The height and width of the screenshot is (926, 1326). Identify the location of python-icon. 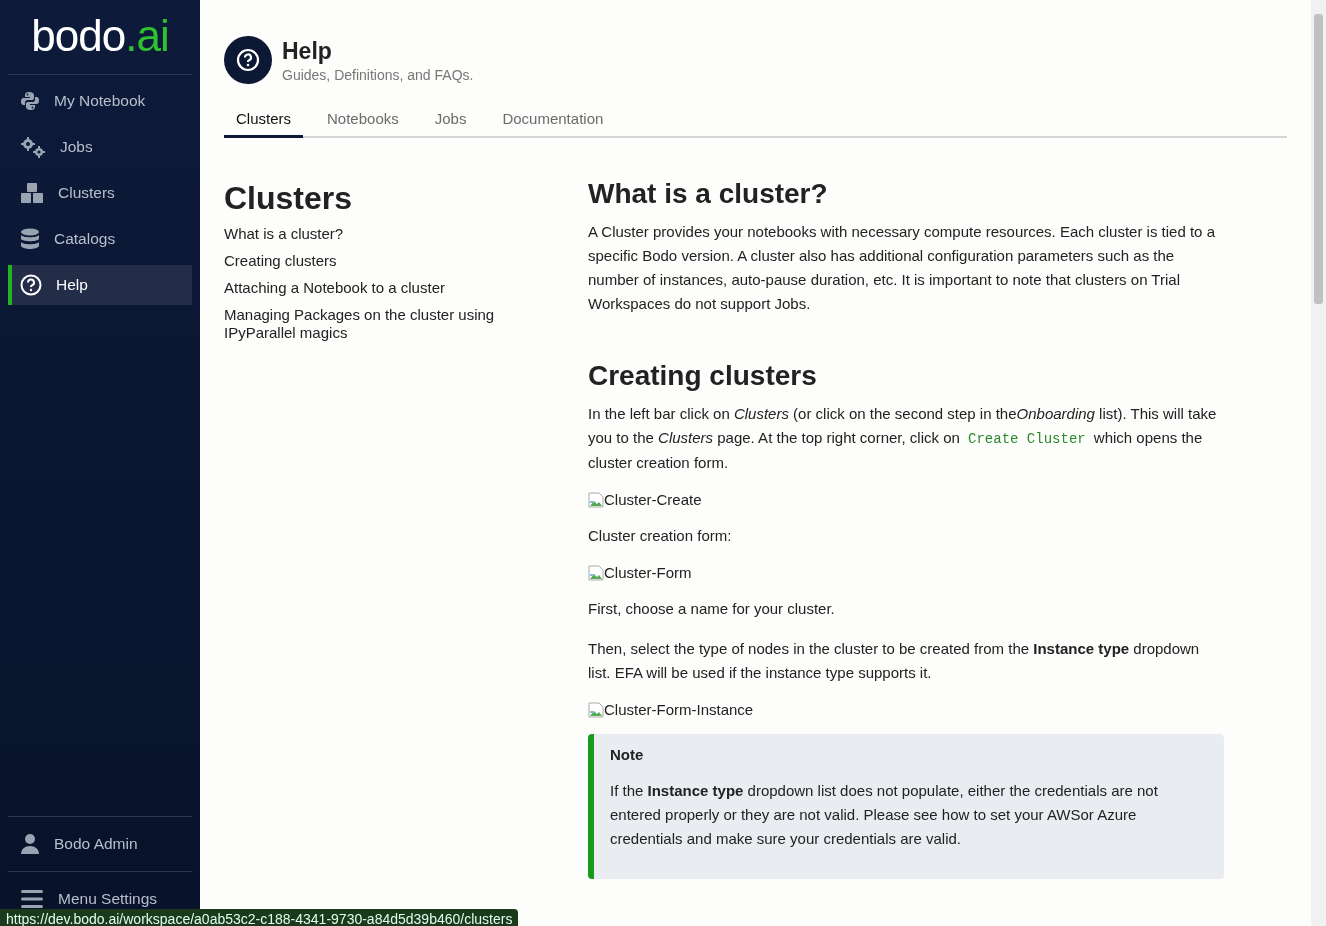
(30, 101).